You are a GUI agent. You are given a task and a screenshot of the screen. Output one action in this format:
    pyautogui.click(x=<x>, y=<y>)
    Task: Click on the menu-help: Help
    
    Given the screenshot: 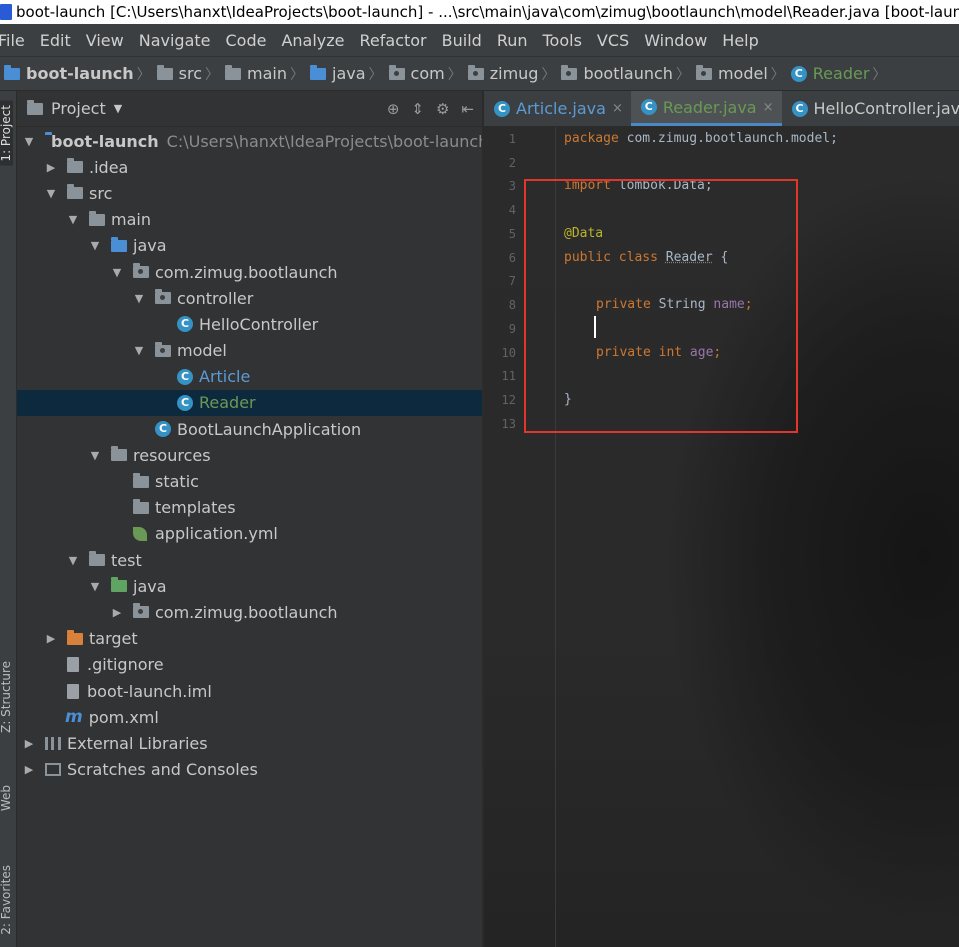 What is the action you would take?
    pyautogui.click(x=740, y=40)
    